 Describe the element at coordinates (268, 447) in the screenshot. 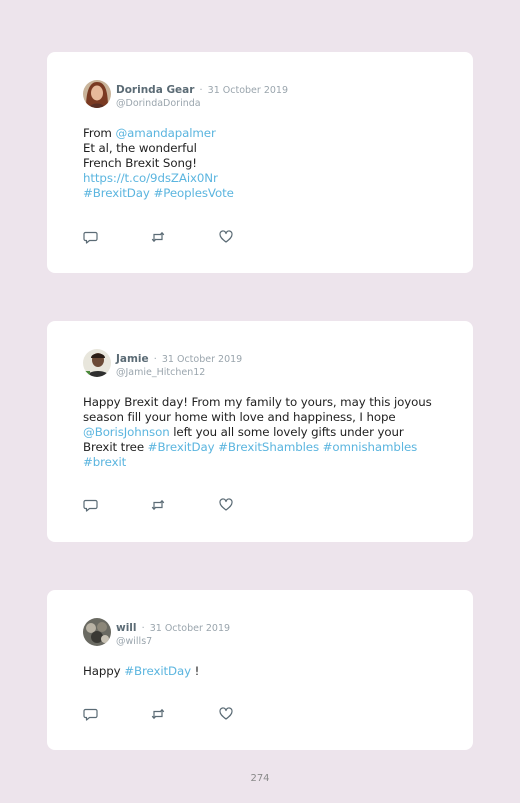

I see `hashtag-link: #BrexitShambles` at that location.